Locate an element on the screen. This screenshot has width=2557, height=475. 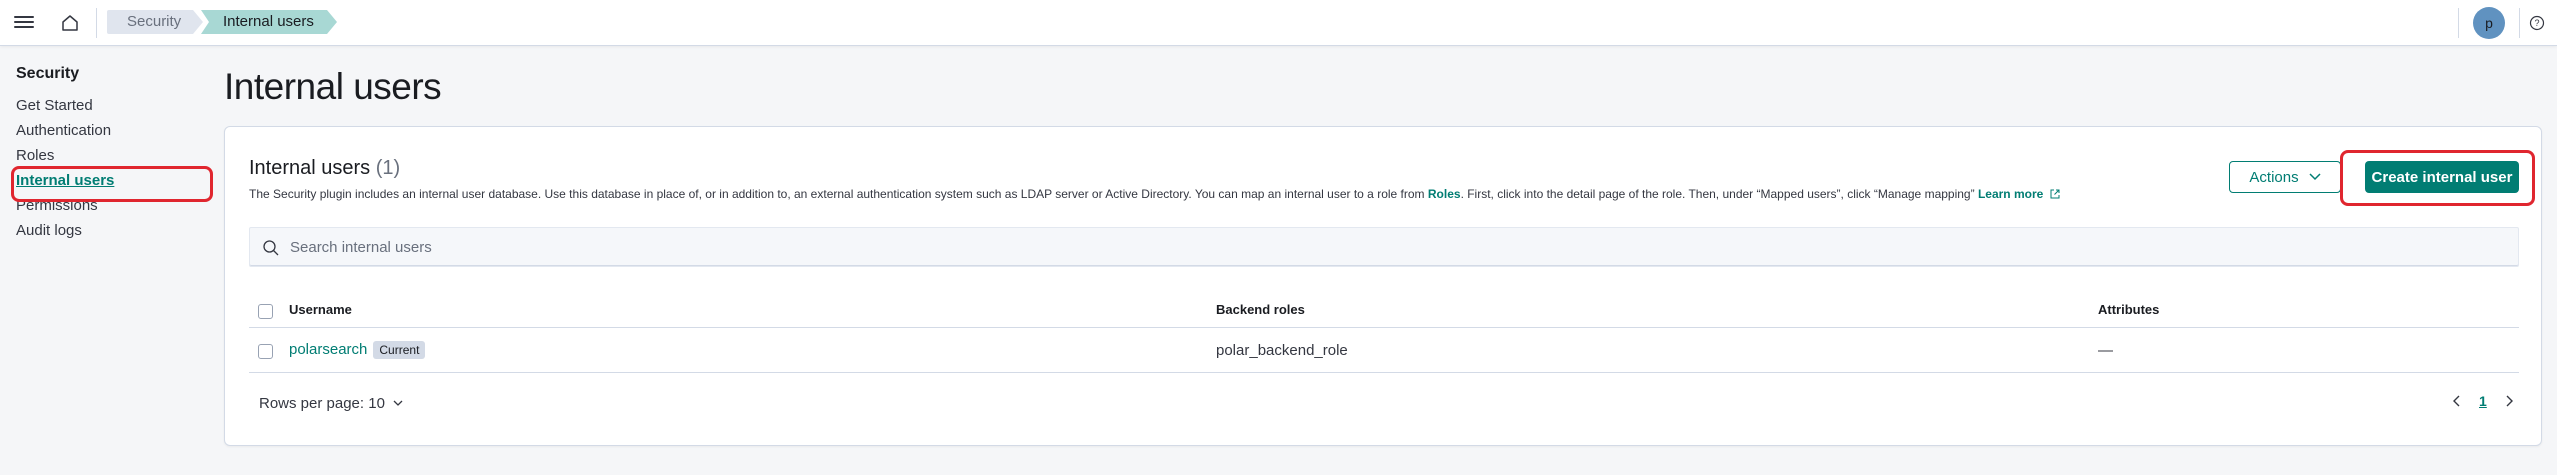
column-header-attributes: Attributes is located at coordinates (2128, 309).